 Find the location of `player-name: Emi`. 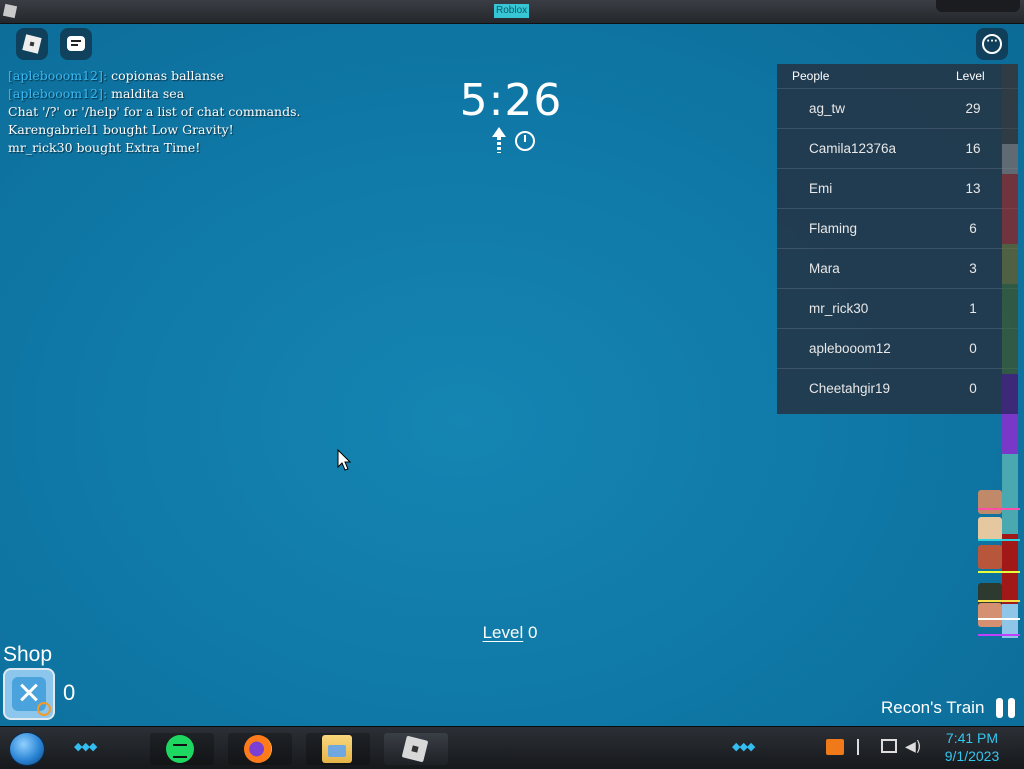

player-name: Emi is located at coordinates (821, 188).